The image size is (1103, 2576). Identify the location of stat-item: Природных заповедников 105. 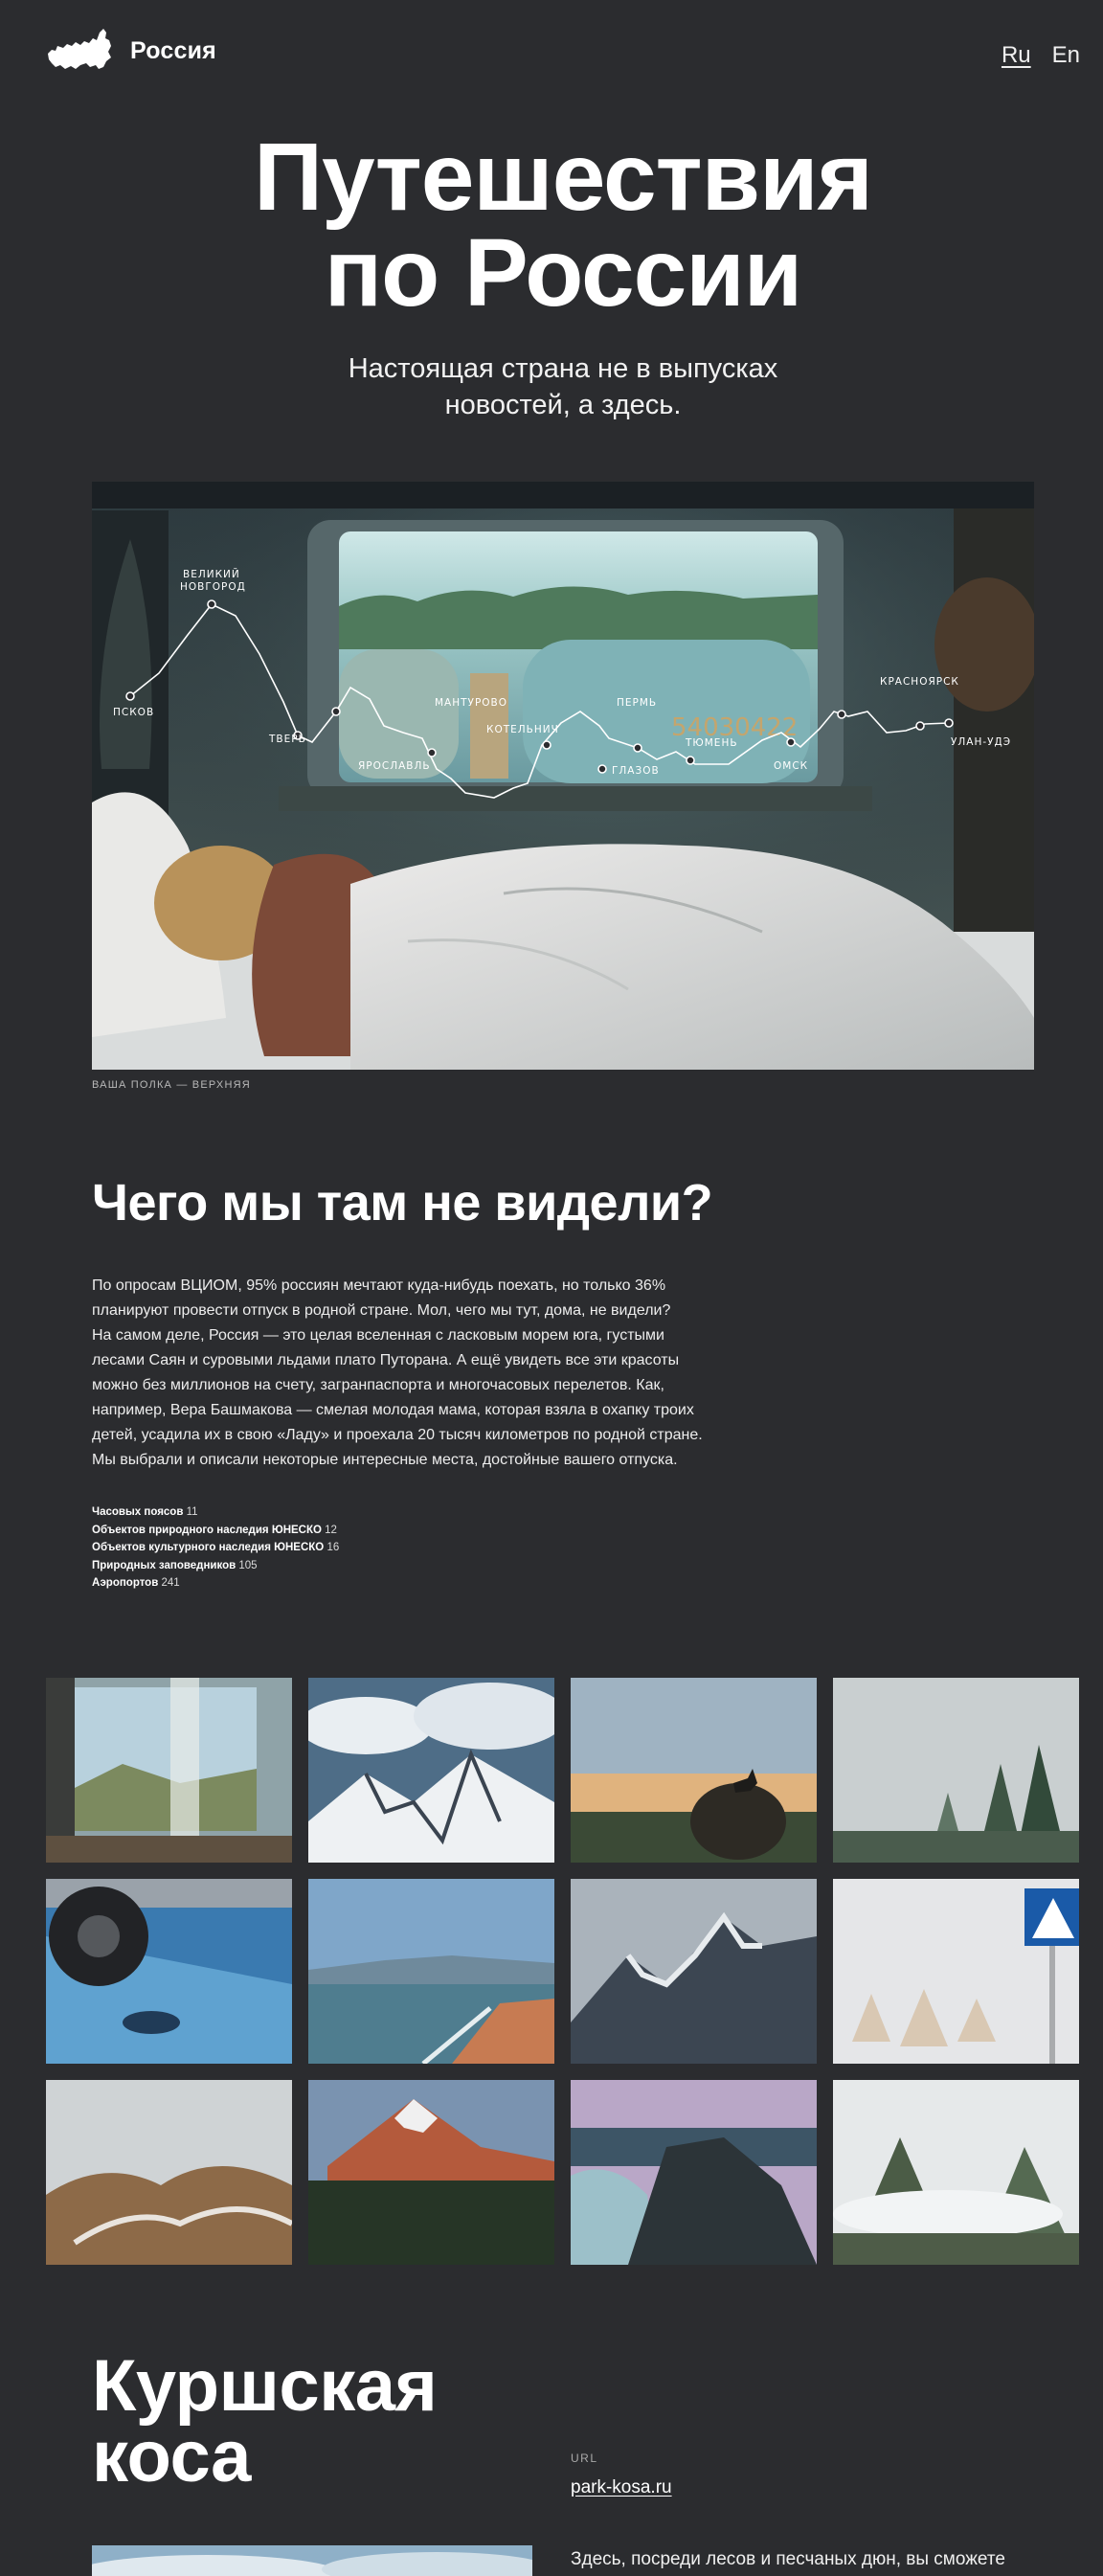
(215, 1566).